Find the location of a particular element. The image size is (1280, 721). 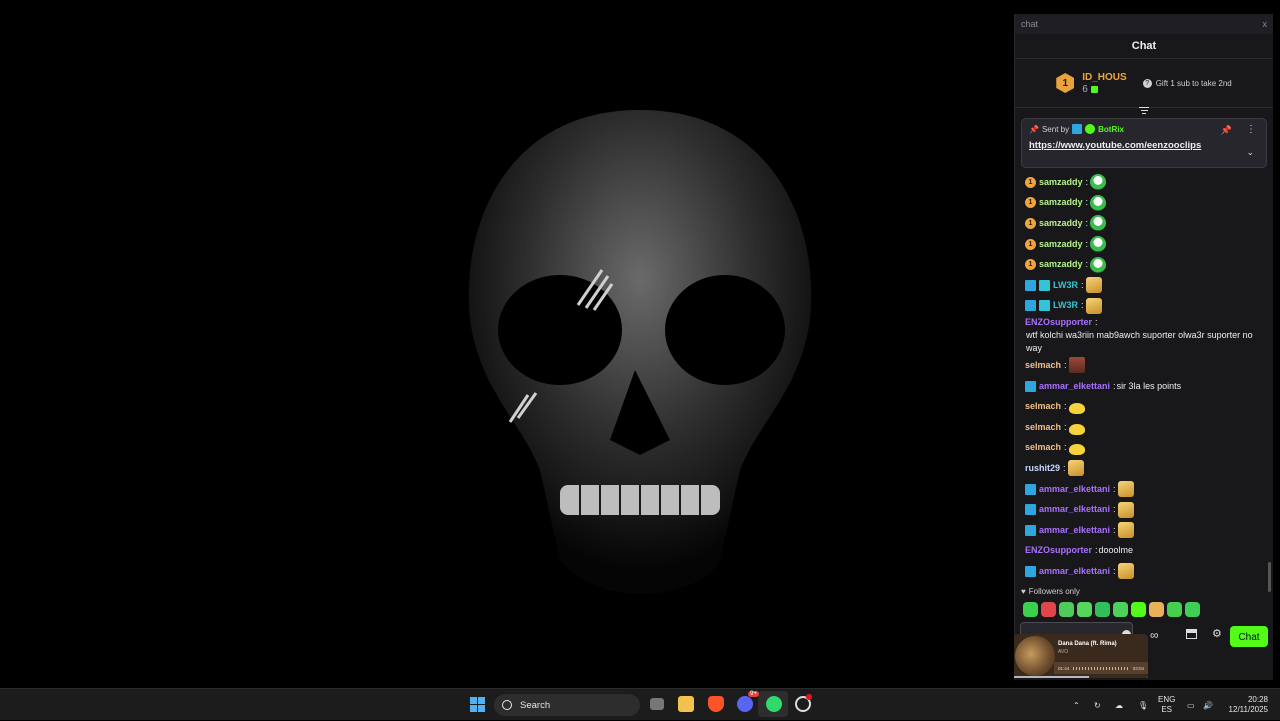

steam-icon is located at coordinates (803, 703).